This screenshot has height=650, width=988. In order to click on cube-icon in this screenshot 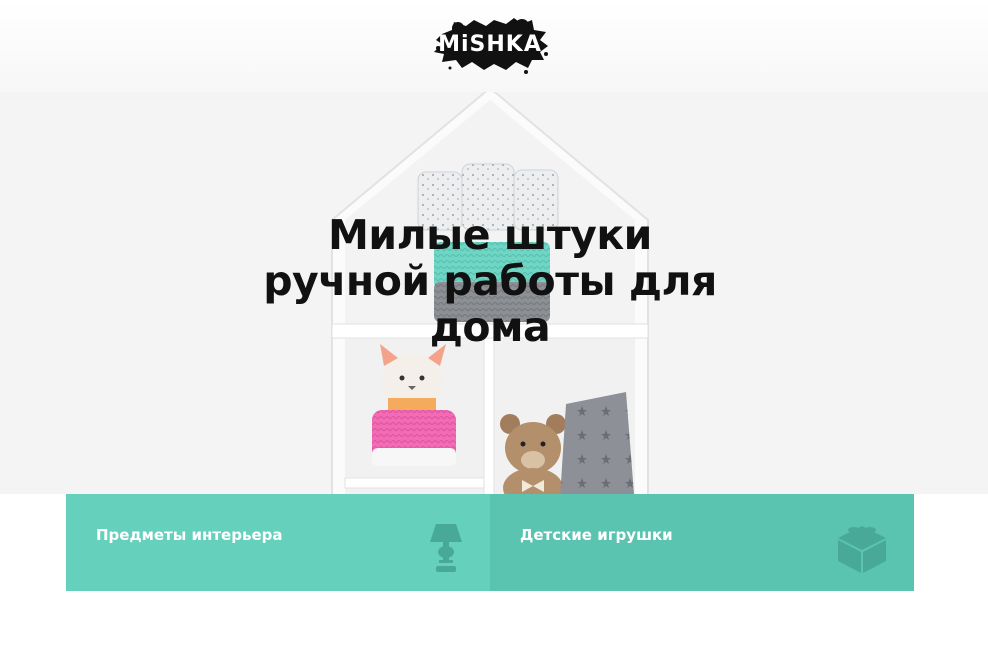, I will do `click(862, 549)`.